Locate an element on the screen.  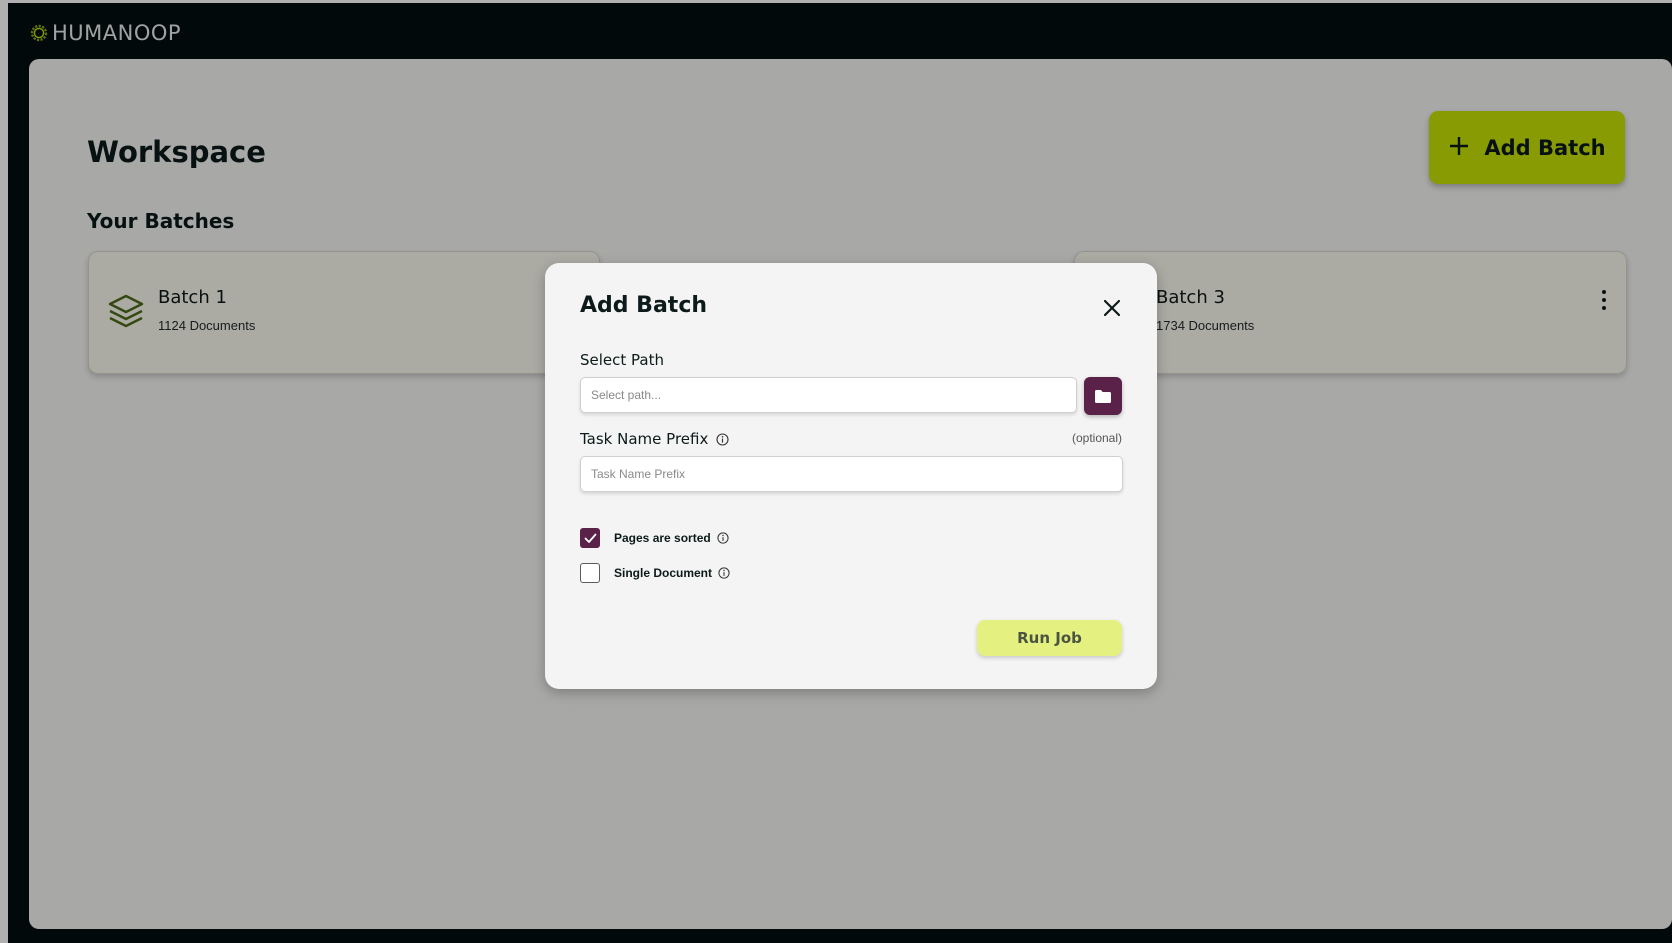
task-prefix-placeholder: Task Name Prefix is located at coordinates (638, 474).